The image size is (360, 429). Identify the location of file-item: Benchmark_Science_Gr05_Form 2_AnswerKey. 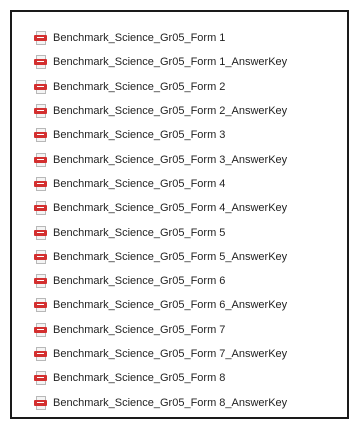
(188, 111).